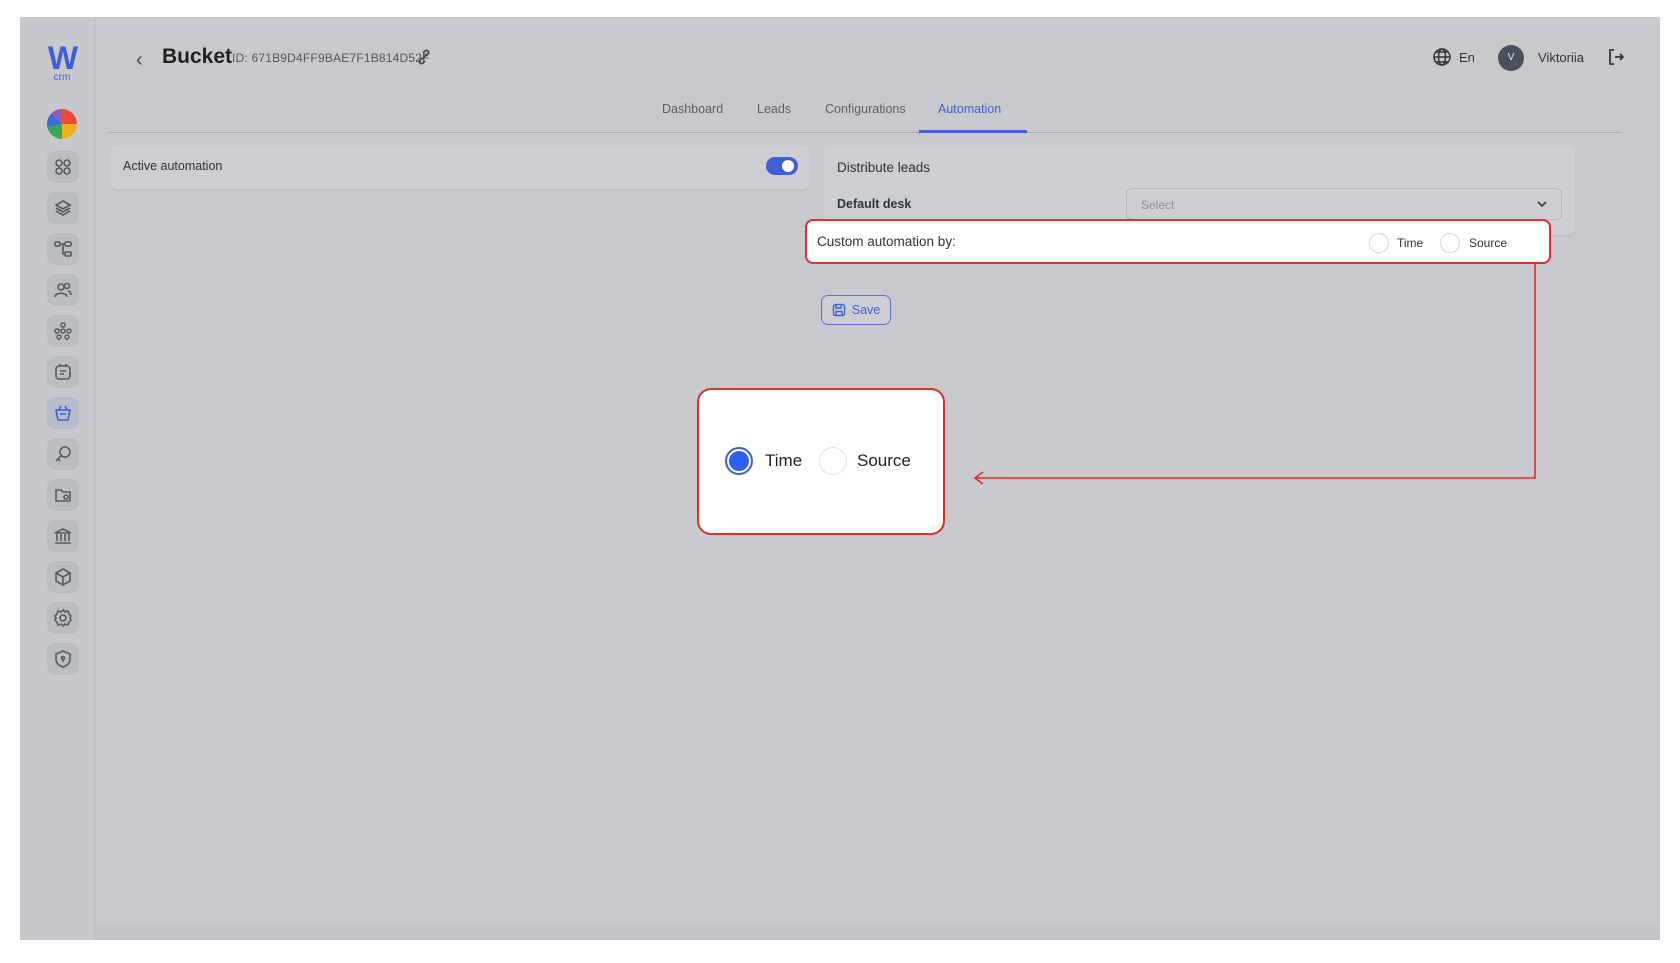 Image resolution: width=1680 pixels, height=963 pixels. I want to click on save-icon, so click(838, 310).